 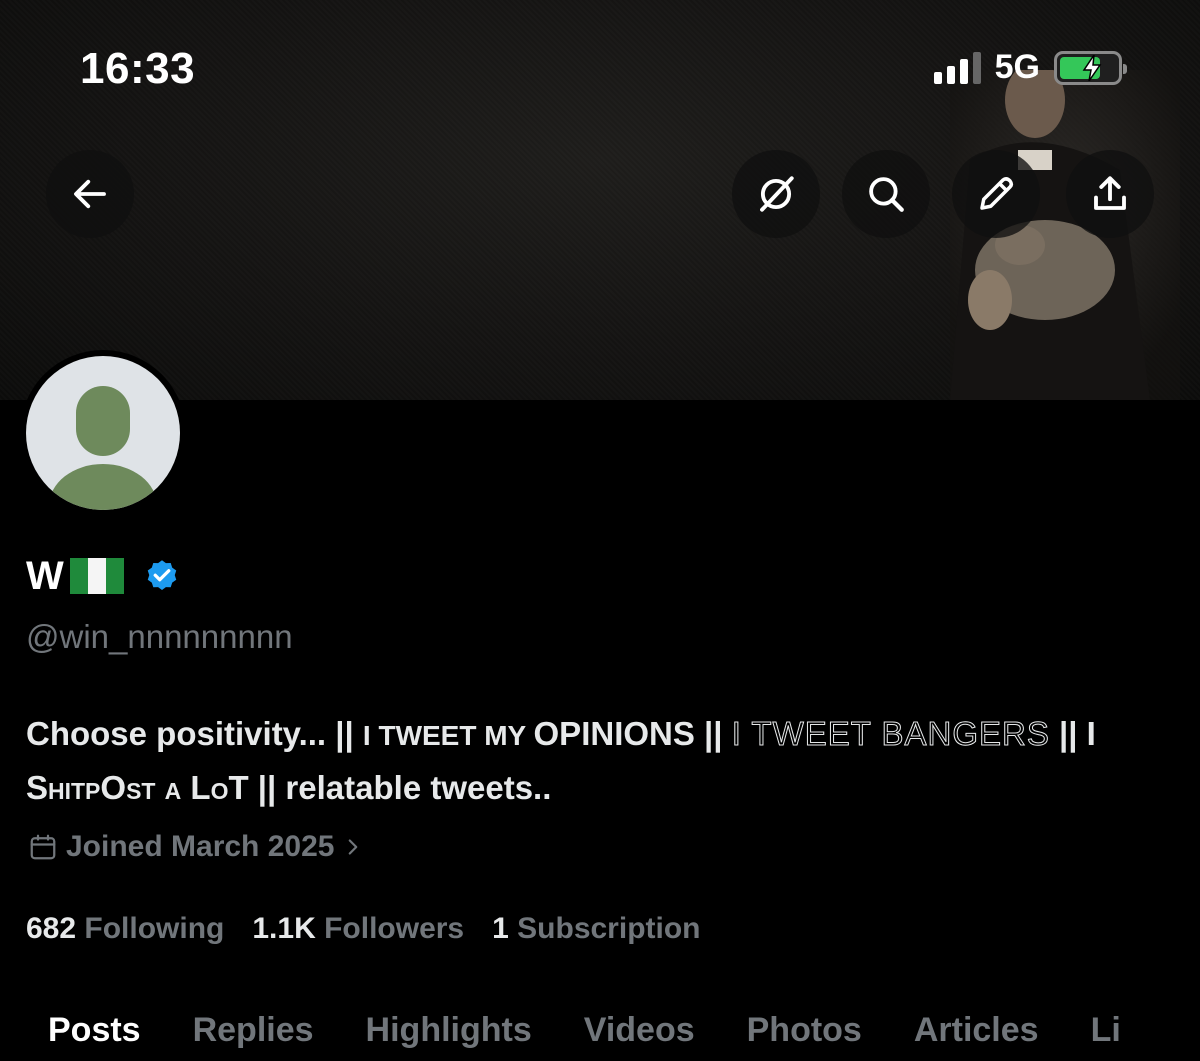 What do you see at coordinates (400, 787) in the screenshot?
I see `bio-text-7: || relatable tweets..` at bounding box center [400, 787].